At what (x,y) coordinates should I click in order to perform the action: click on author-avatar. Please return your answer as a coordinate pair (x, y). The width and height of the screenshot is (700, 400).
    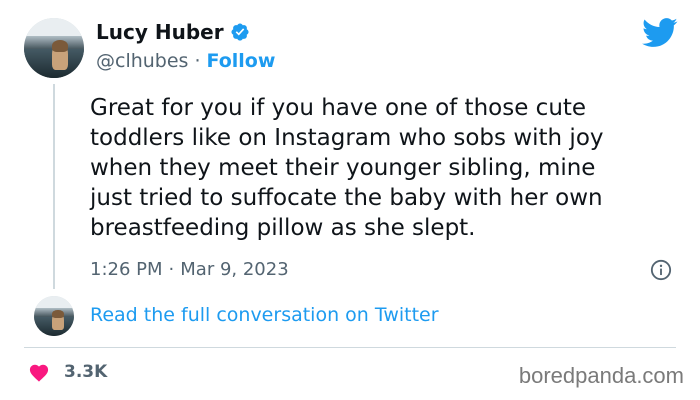
    Looking at the image, I should click on (54, 48).